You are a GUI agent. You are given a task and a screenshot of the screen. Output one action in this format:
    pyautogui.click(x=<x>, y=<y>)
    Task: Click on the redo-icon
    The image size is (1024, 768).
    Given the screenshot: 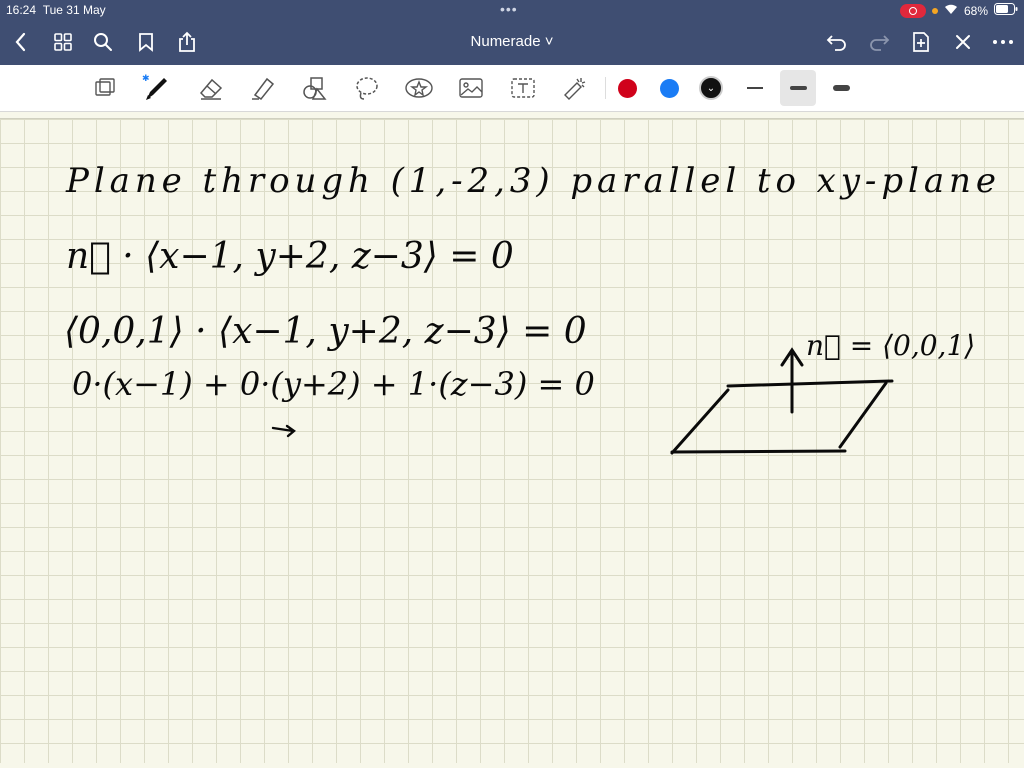 What is the action you would take?
    pyautogui.click(x=879, y=42)
    